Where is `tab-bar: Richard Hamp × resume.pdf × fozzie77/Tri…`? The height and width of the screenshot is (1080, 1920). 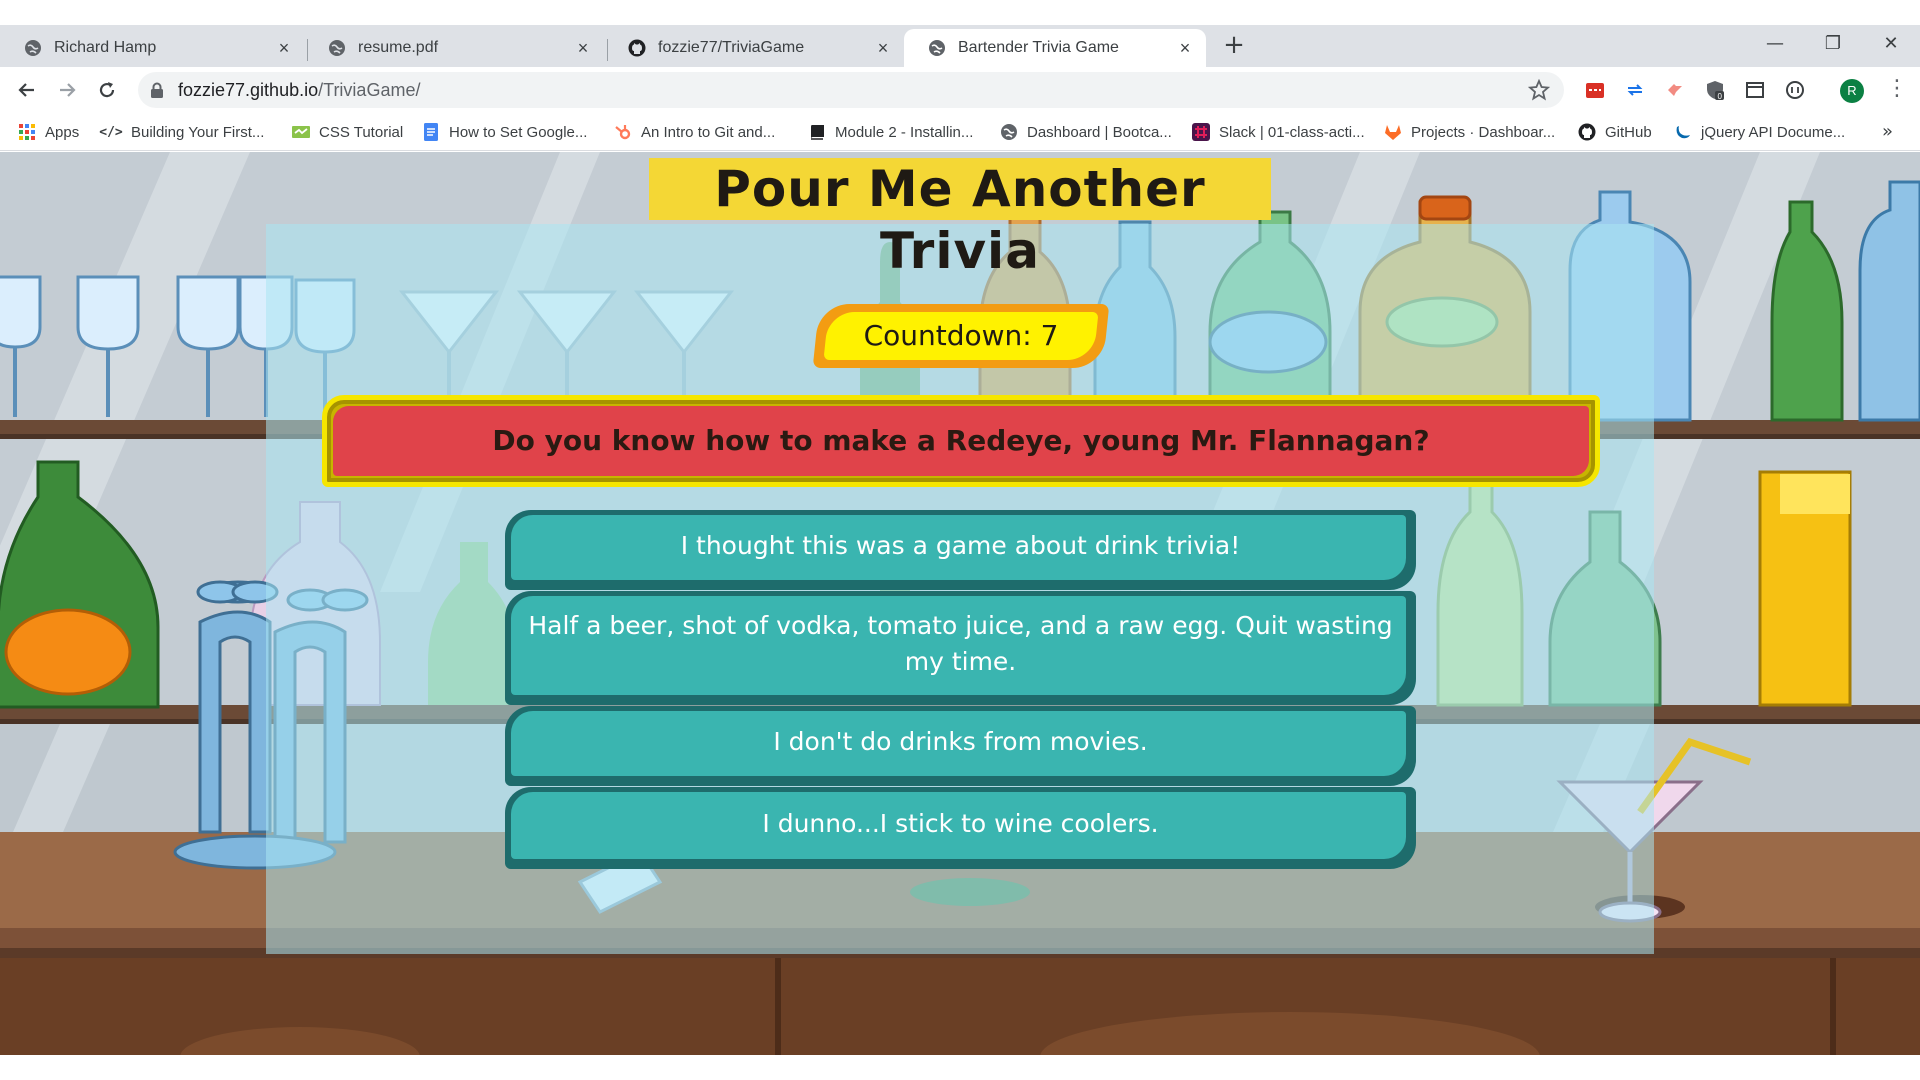 tab-bar: Richard Hamp × resume.pdf × fozzie77/Tri… is located at coordinates (960, 46).